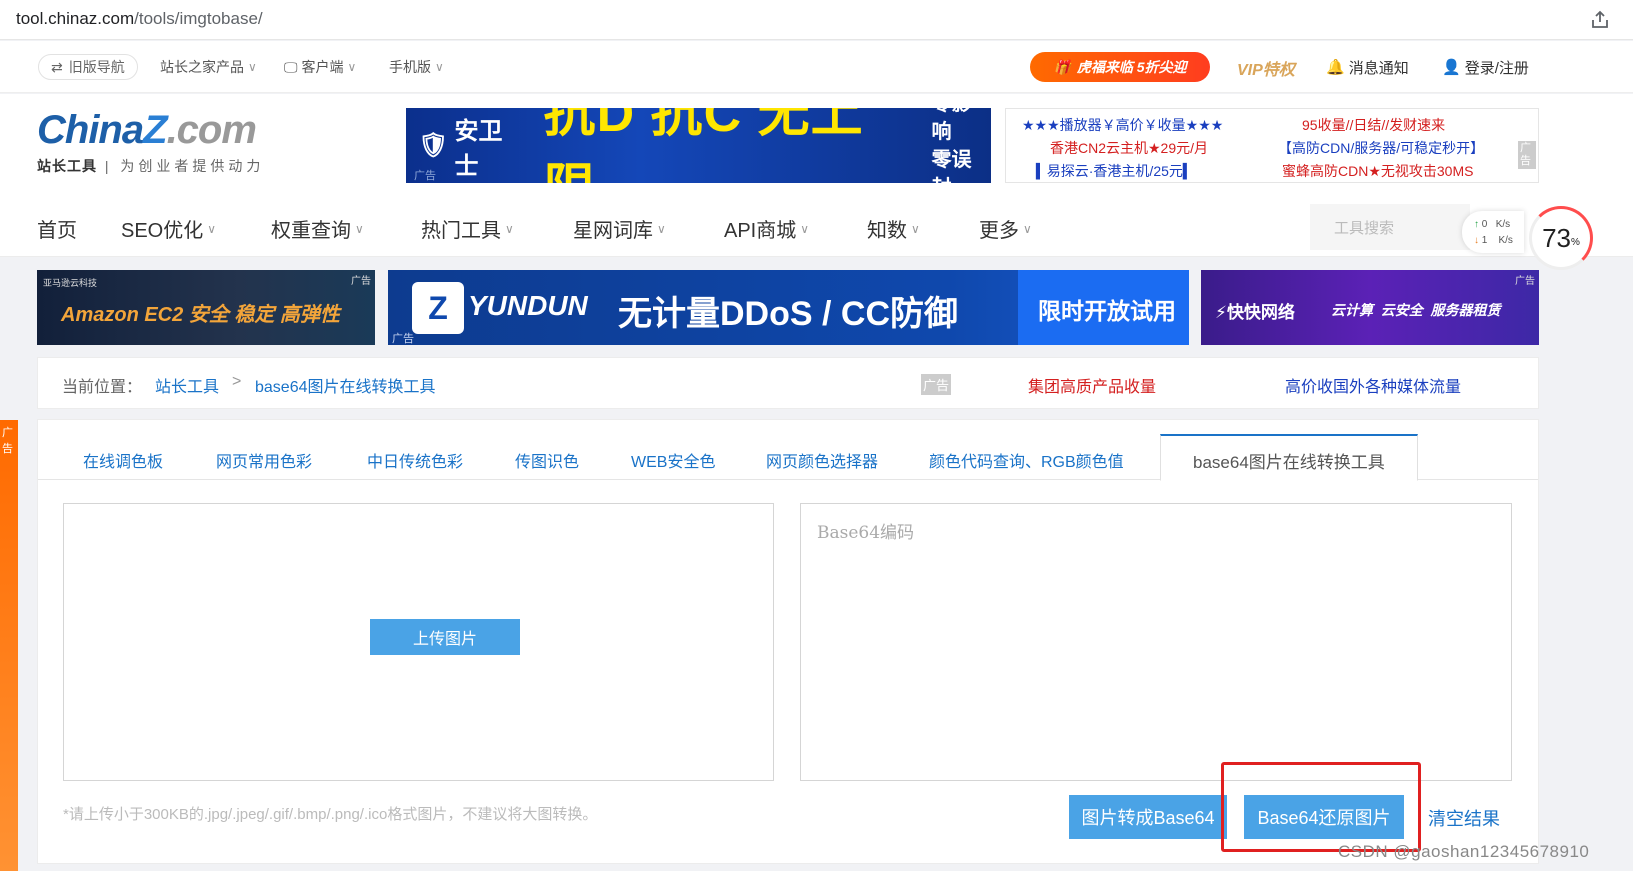 The image size is (1633, 871). Describe the element at coordinates (139, 19) in the screenshot. I see `url-text: tool.chinaz.com/tools/imgtobase/` at that location.